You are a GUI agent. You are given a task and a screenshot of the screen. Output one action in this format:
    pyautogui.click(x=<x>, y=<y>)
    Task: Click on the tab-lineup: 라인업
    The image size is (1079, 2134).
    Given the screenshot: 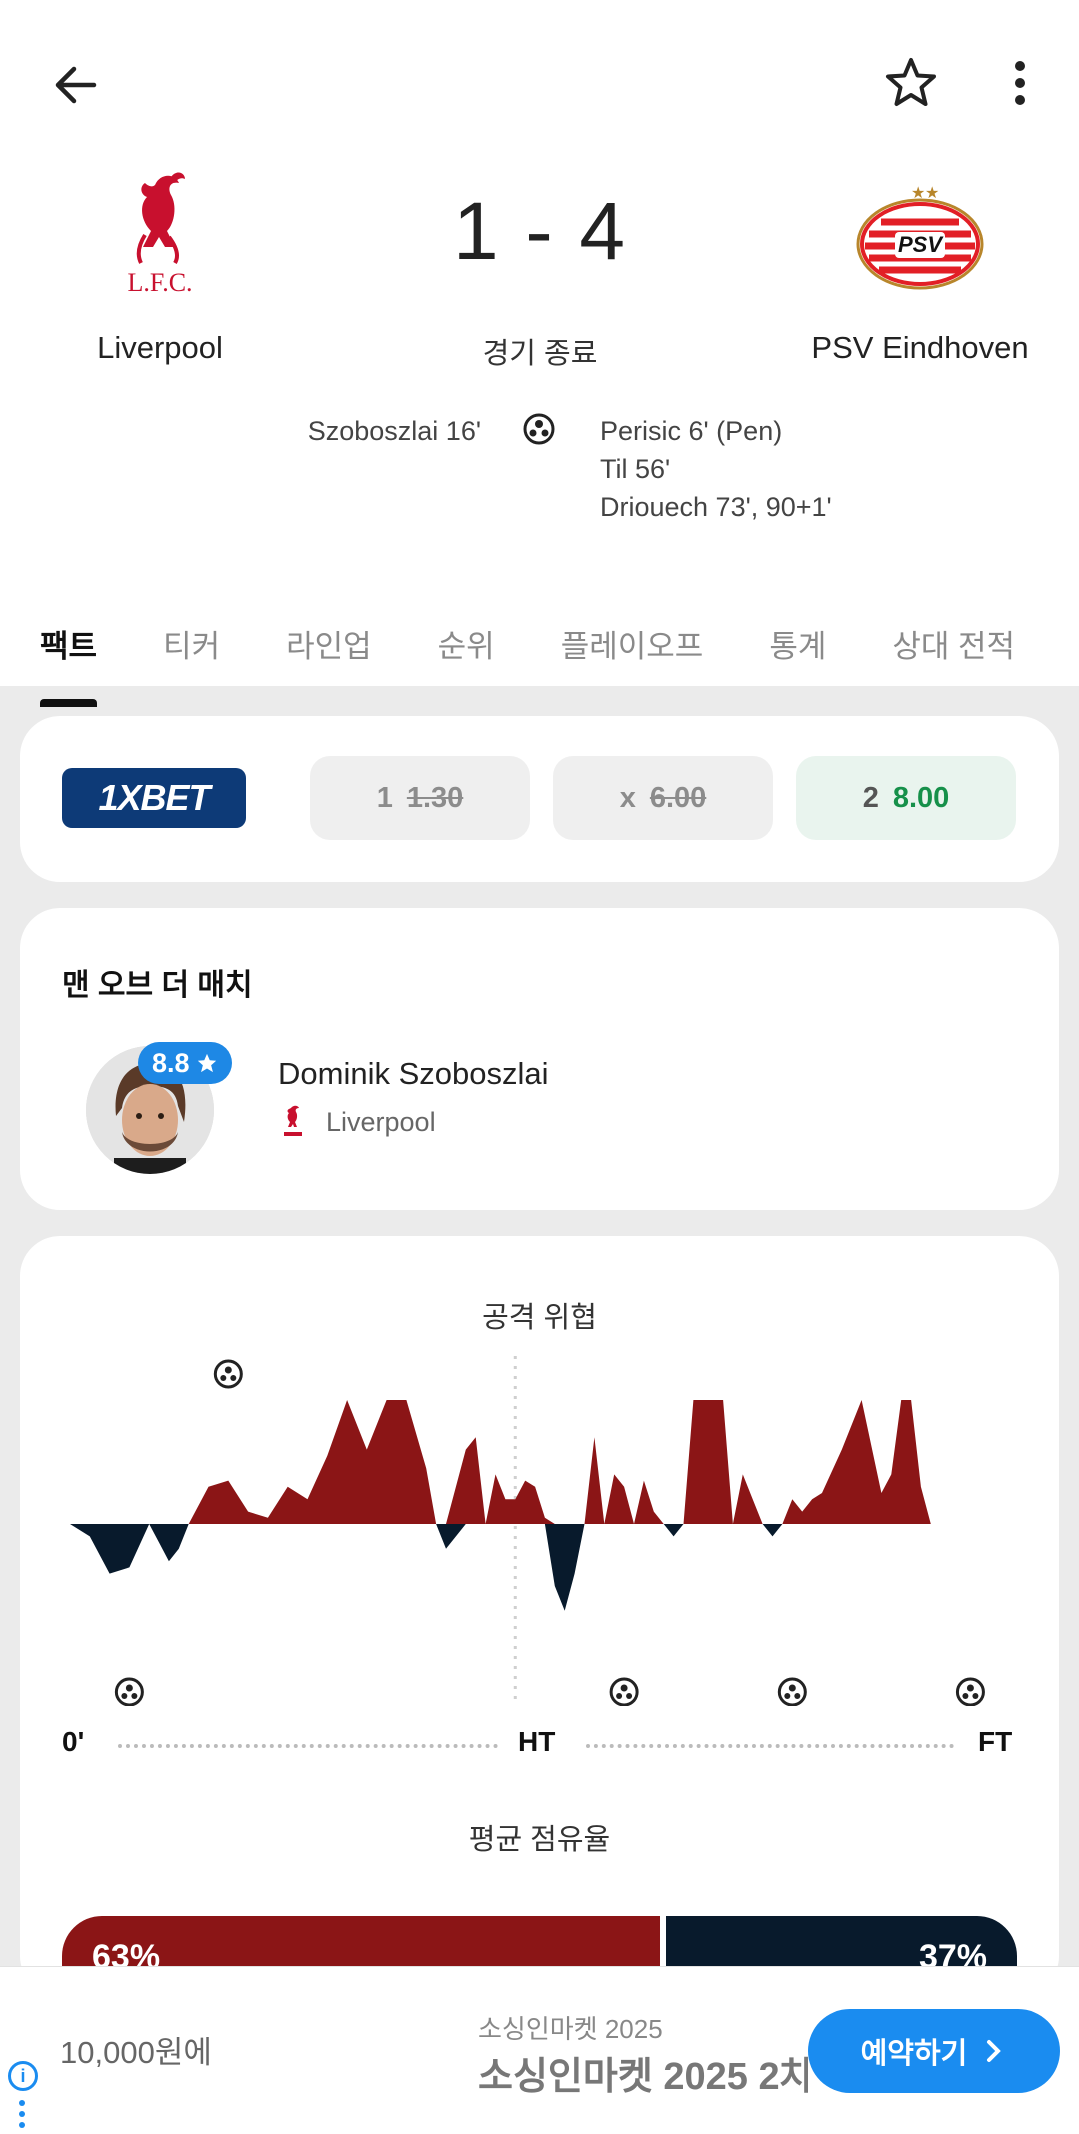 What is the action you would take?
    pyautogui.click(x=329, y=643)
    